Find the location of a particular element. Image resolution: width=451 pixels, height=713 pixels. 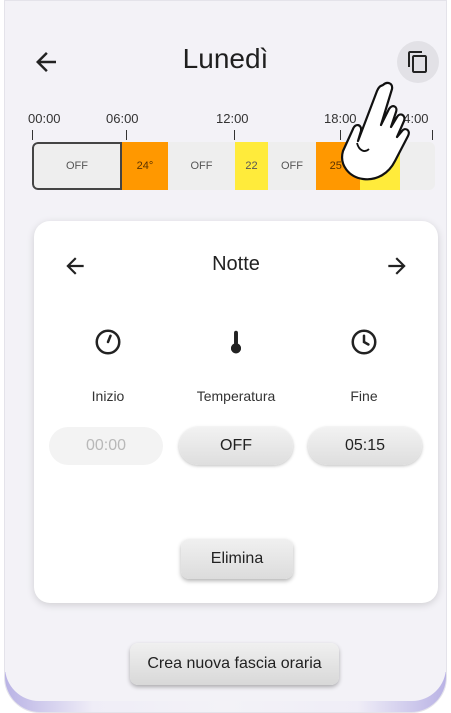

segment-label: 2 is located at coordinates (380, 166).